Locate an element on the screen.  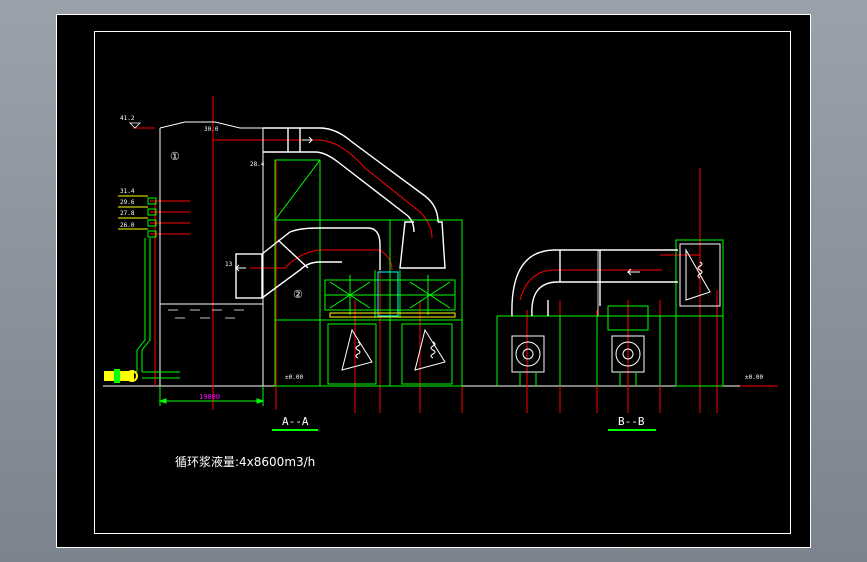
flow-arrow-inlet is located at coordinates (240, 268).